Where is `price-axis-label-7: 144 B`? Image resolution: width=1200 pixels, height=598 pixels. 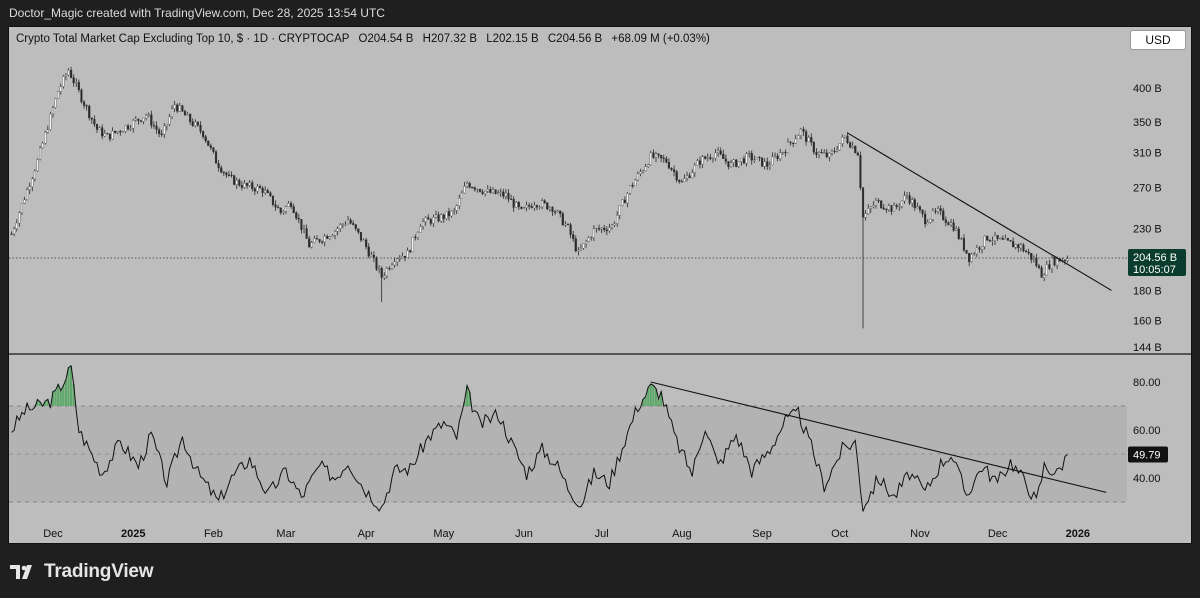
price-axis-label-7: 144 B is located at coordinates (1147, 348).